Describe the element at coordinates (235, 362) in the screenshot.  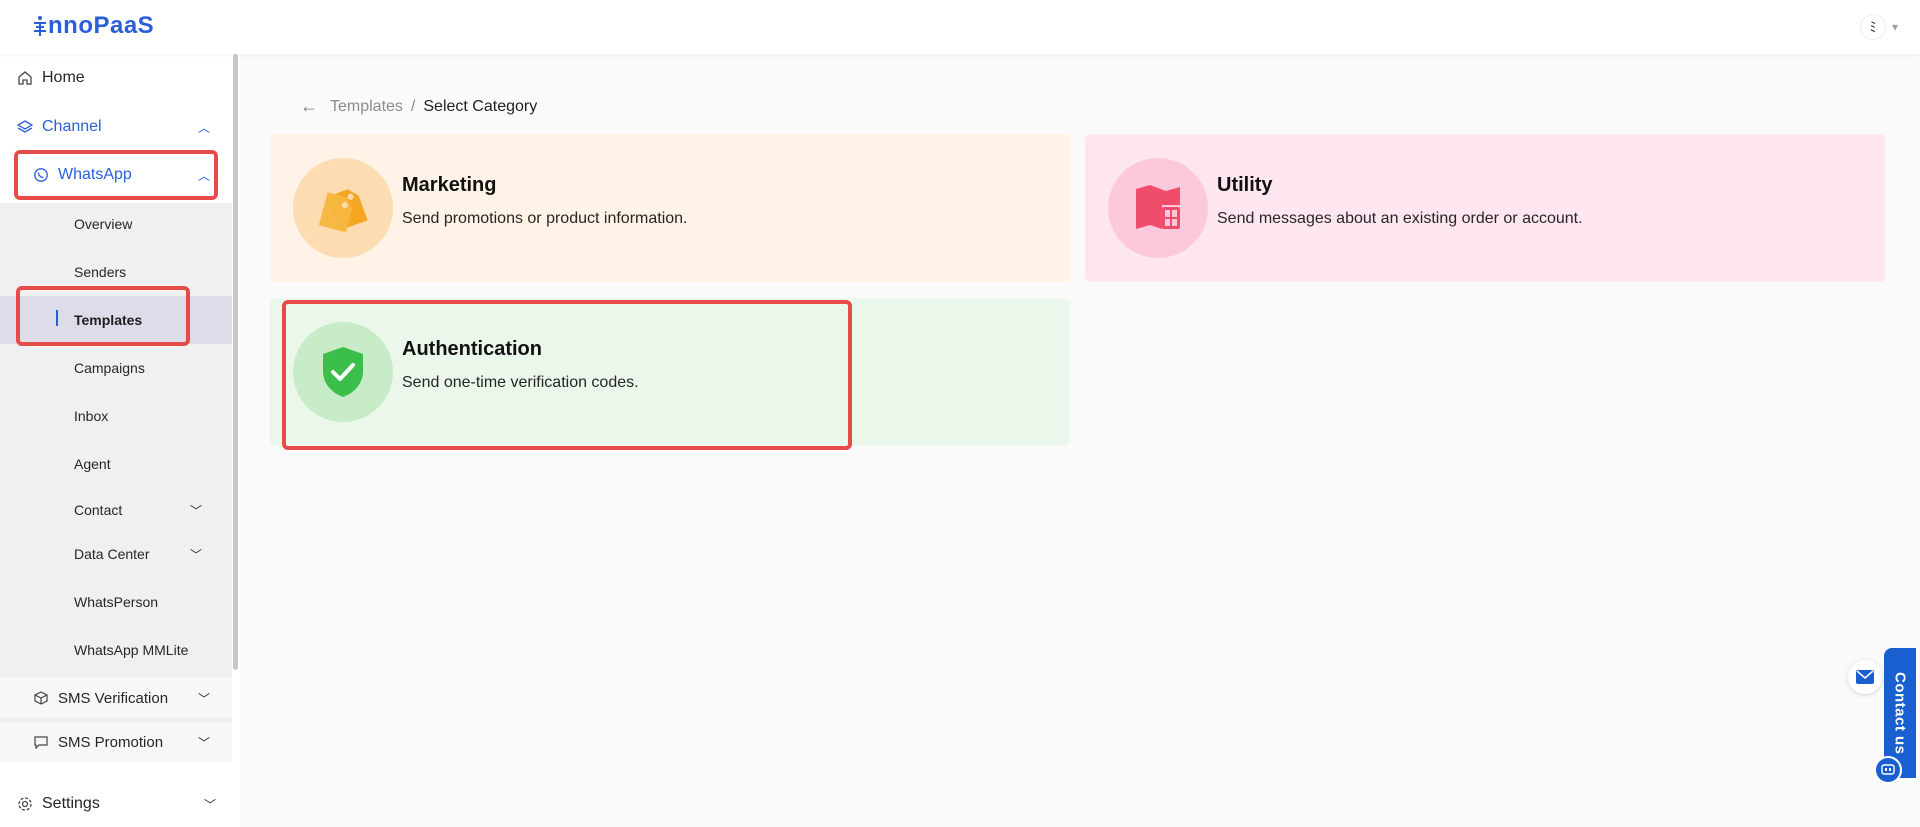
I see `sidebar-scrollbar` at that location.